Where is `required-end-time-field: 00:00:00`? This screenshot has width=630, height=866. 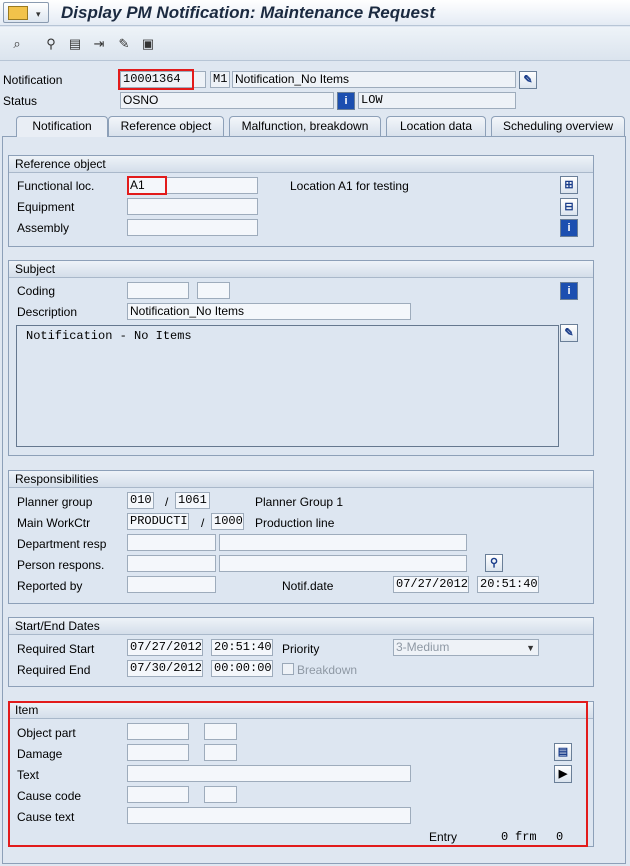 required-end-time-field: 00:00:00 is located at coordinates (242, 668).